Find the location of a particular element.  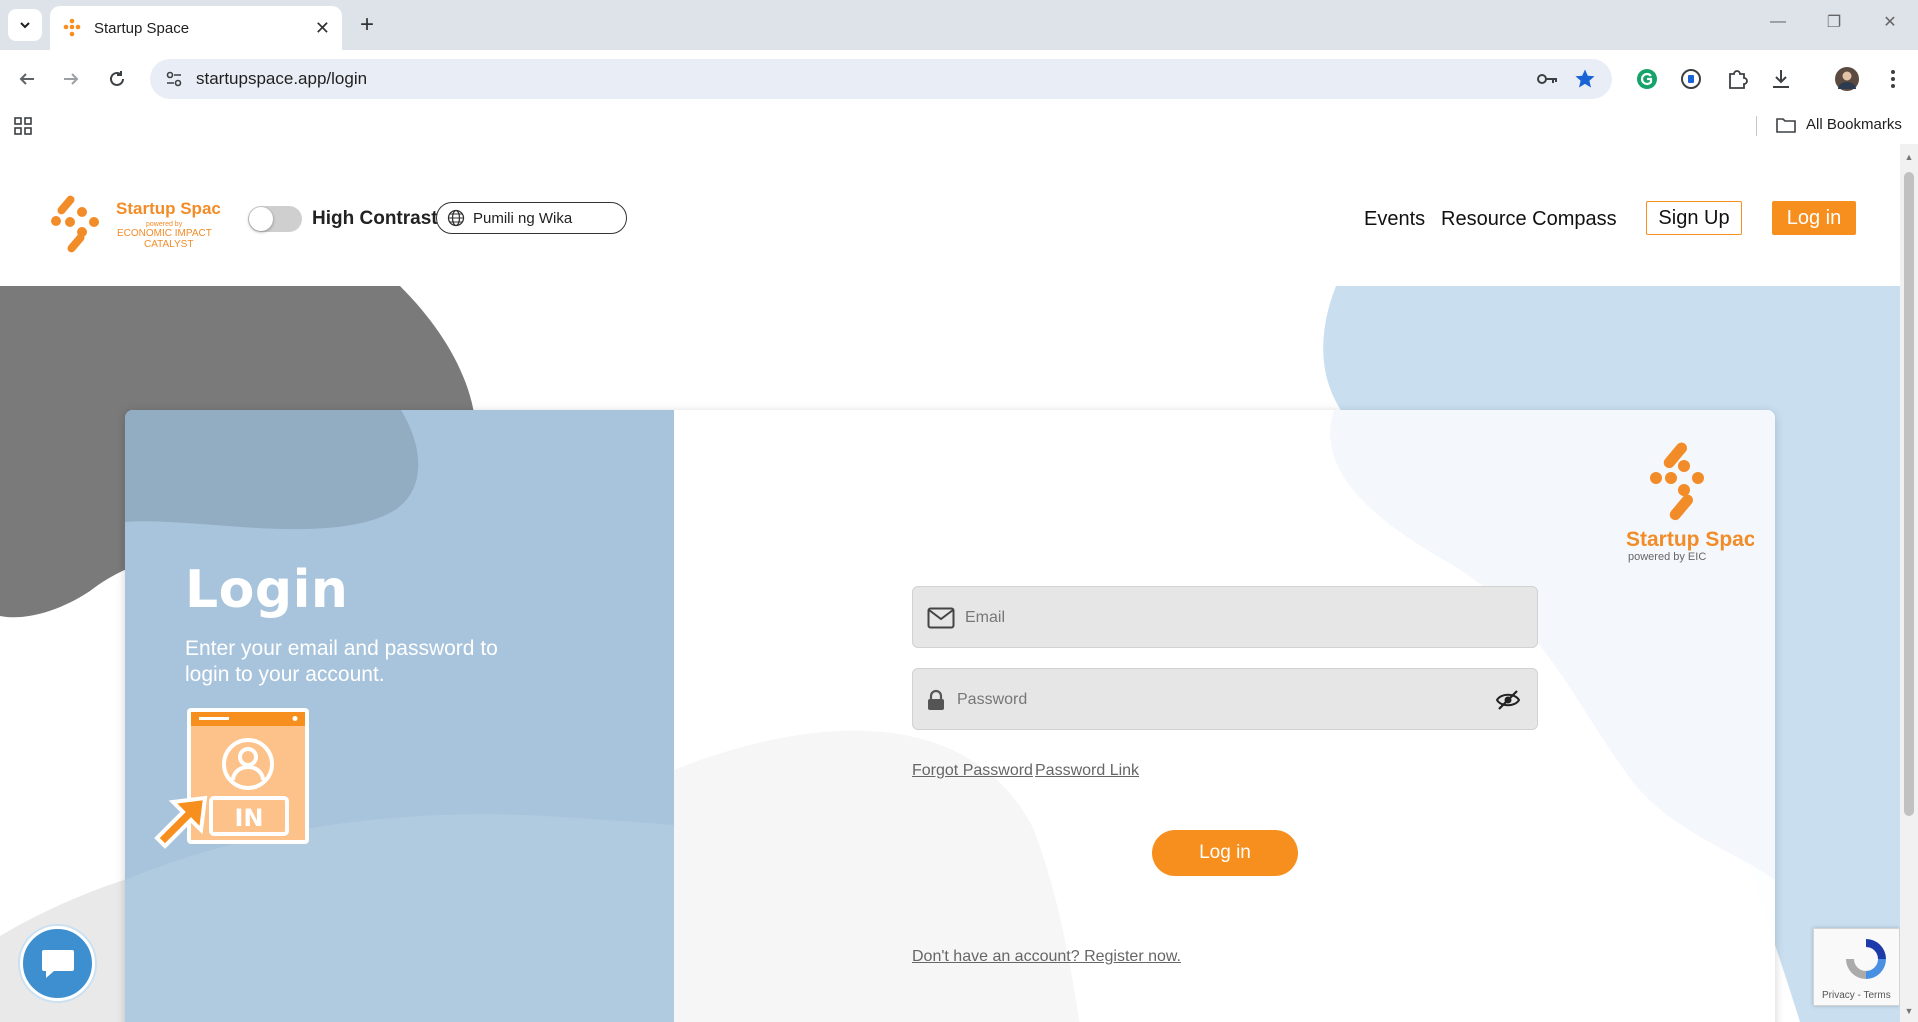

minimize-button: — is located at coordinates (1778, 22).